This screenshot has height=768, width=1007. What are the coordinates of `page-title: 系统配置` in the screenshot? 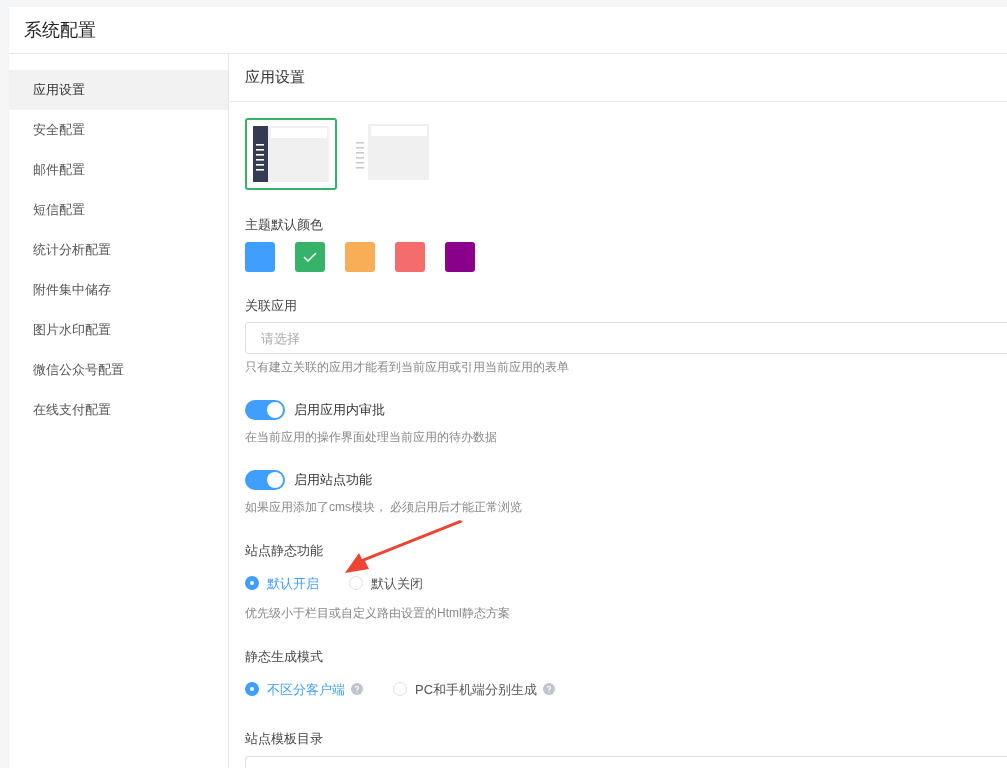 It's located at (60, 30).